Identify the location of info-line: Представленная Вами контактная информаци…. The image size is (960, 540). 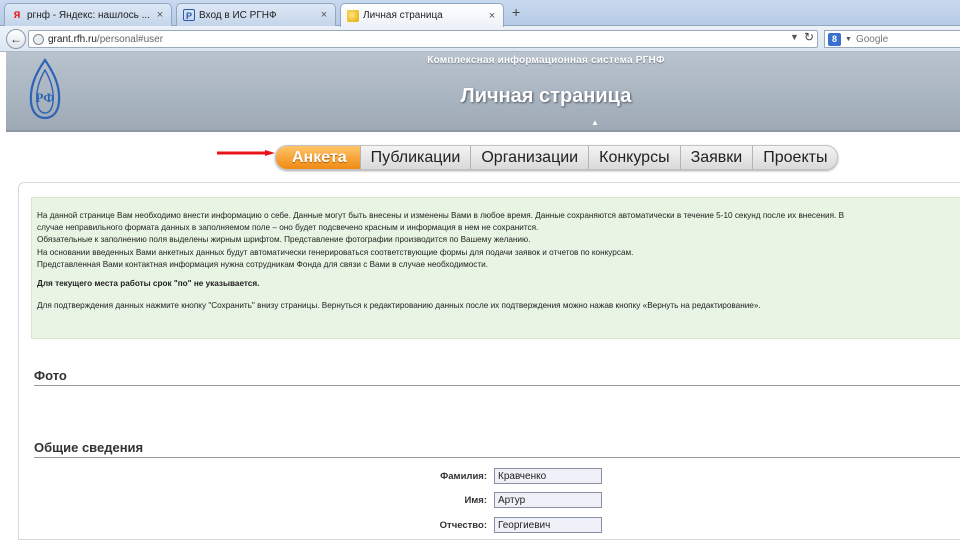
(262, 264).